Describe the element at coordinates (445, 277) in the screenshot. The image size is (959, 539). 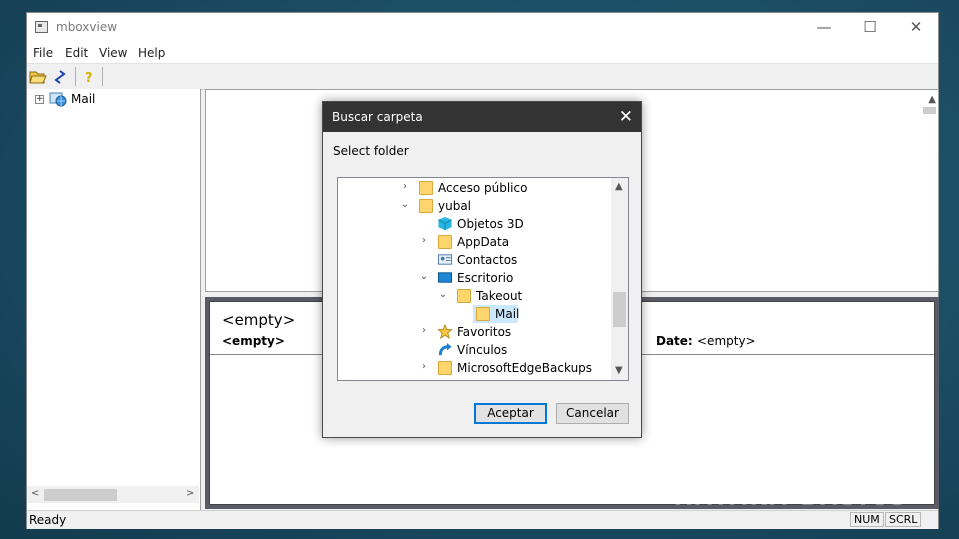
I see `desktop-icon` at that location.